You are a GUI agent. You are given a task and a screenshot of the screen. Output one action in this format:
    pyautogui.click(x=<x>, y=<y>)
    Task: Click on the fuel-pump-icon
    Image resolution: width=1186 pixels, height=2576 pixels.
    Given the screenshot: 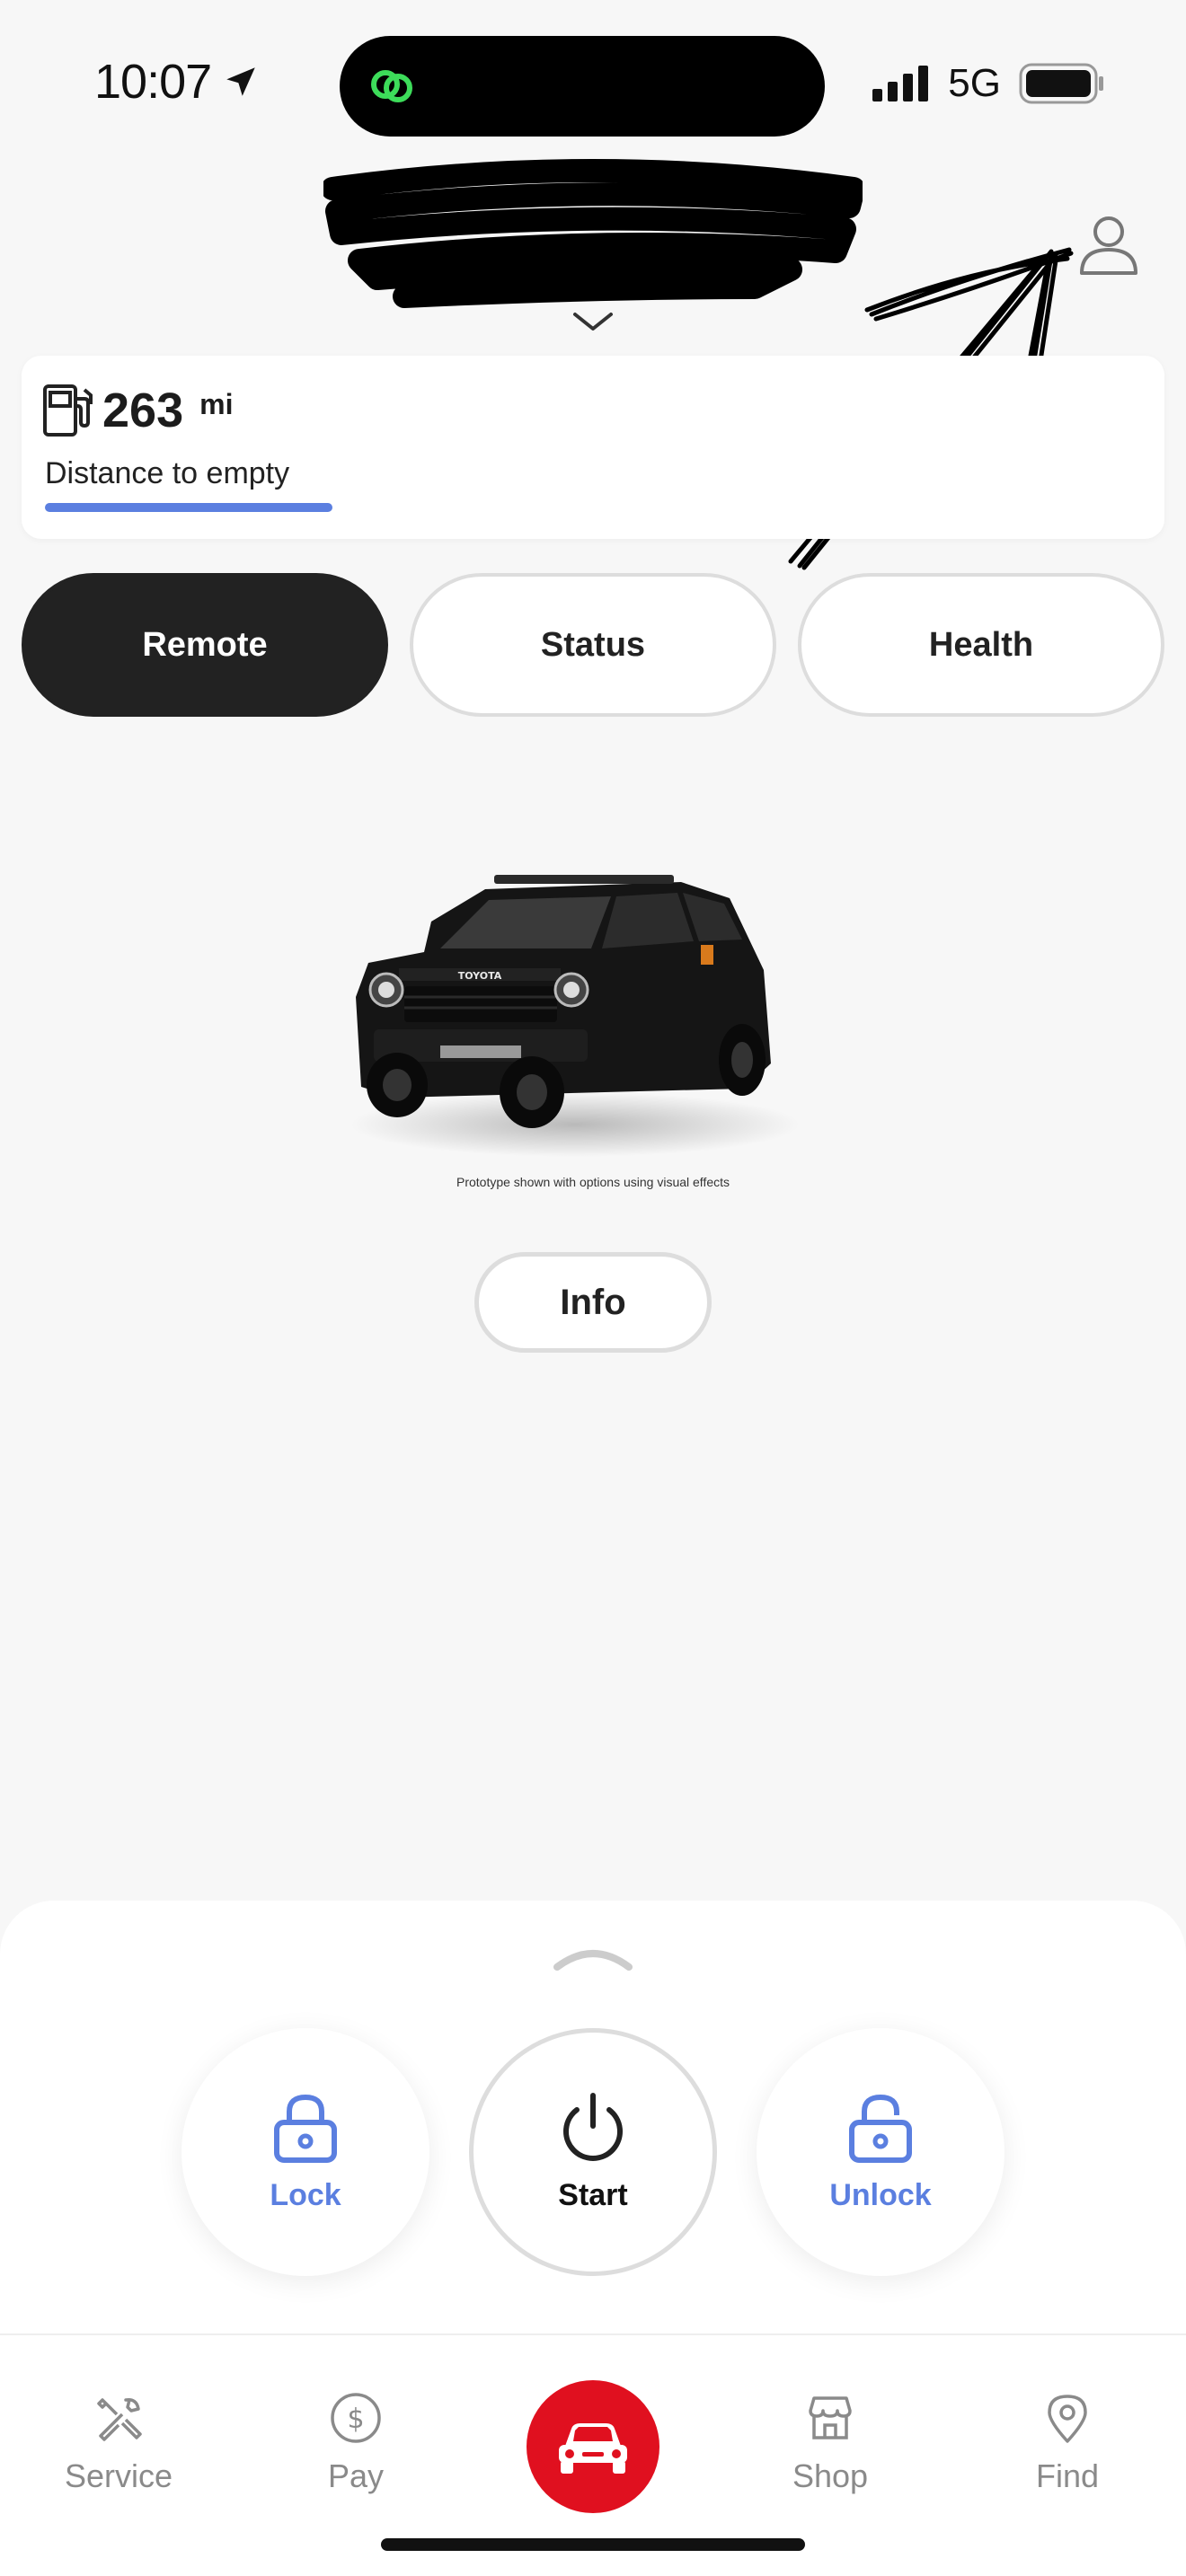 What is the action you would take?
    pyautogui.click(x=68, y=410)
    